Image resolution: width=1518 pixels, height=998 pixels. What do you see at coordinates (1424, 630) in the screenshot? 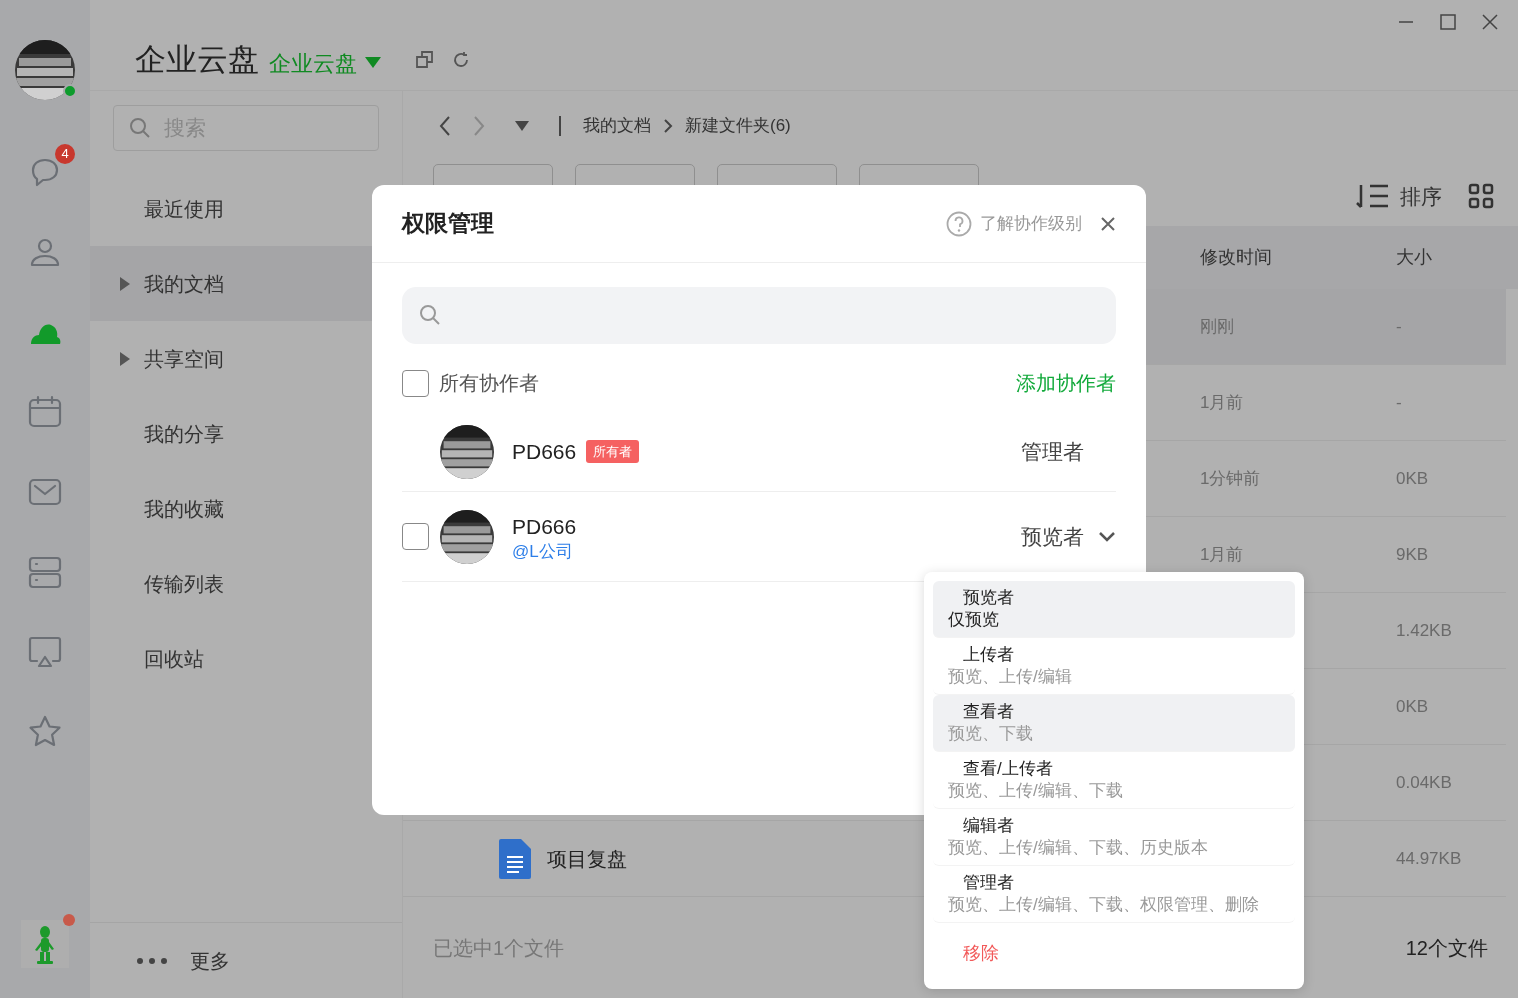
I see `table-cell-text: 1.42KB` at bounding box center [1424, 630].